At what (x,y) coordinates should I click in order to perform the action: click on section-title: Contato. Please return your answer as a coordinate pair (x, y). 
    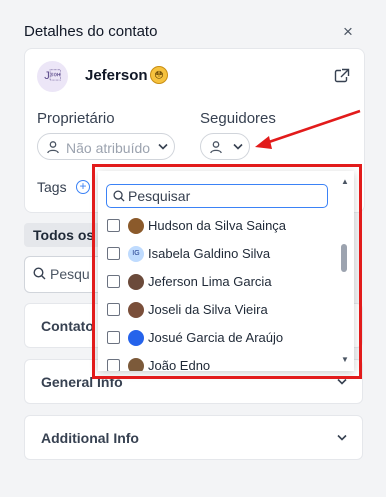
    Looking at the image, I should click on (67, 326).